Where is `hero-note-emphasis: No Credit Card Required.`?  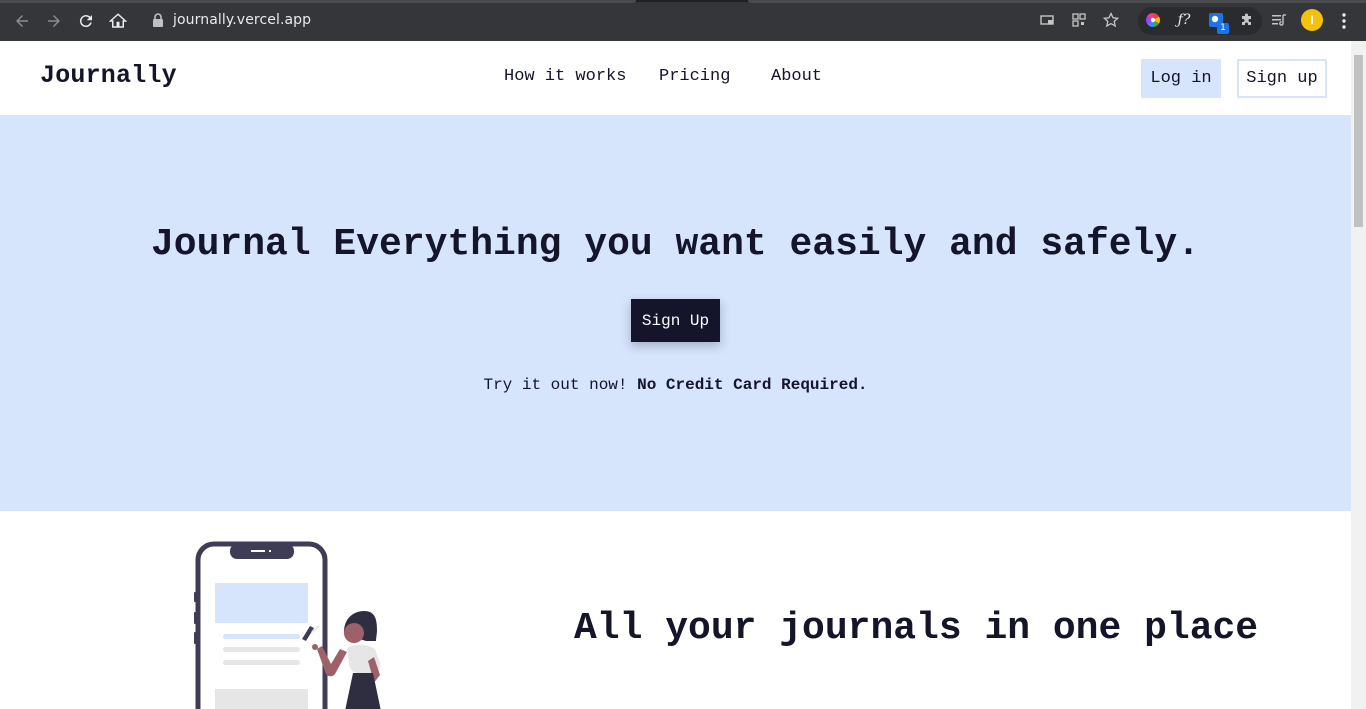 hero-note-emphasis: No Credit Card Required. is located at coordinates (752, 385).